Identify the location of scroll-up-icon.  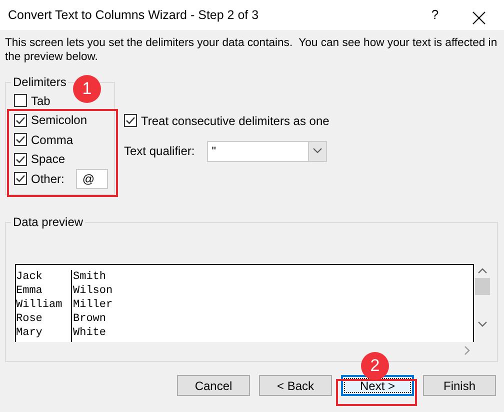
(482, 271).